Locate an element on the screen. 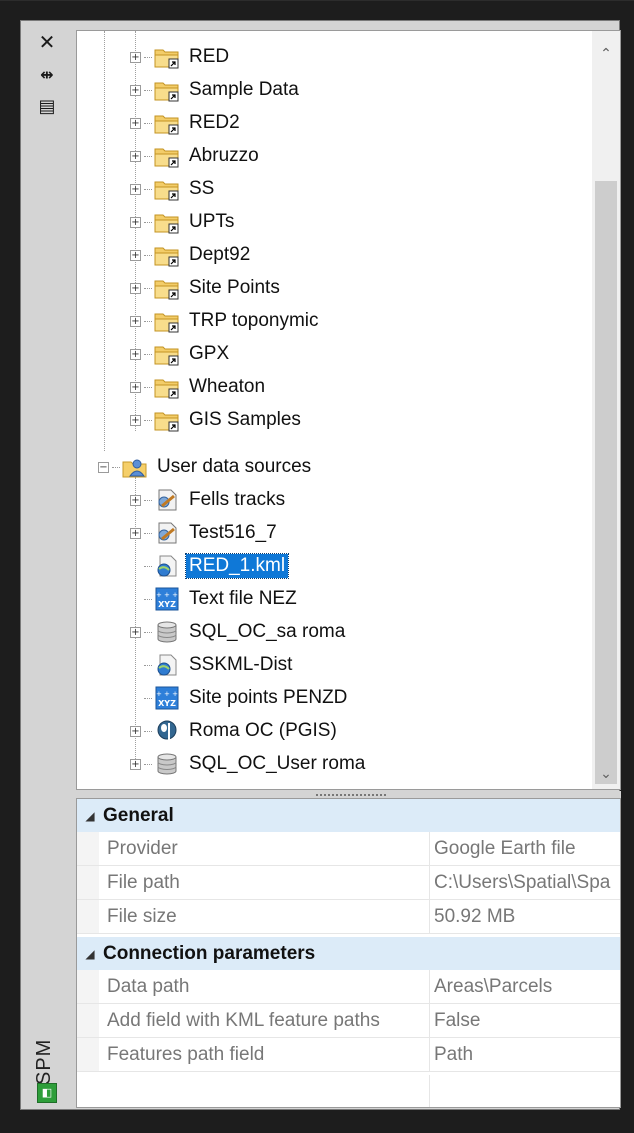  tree-node-folder: + RED is located at coordinates (181, 57).